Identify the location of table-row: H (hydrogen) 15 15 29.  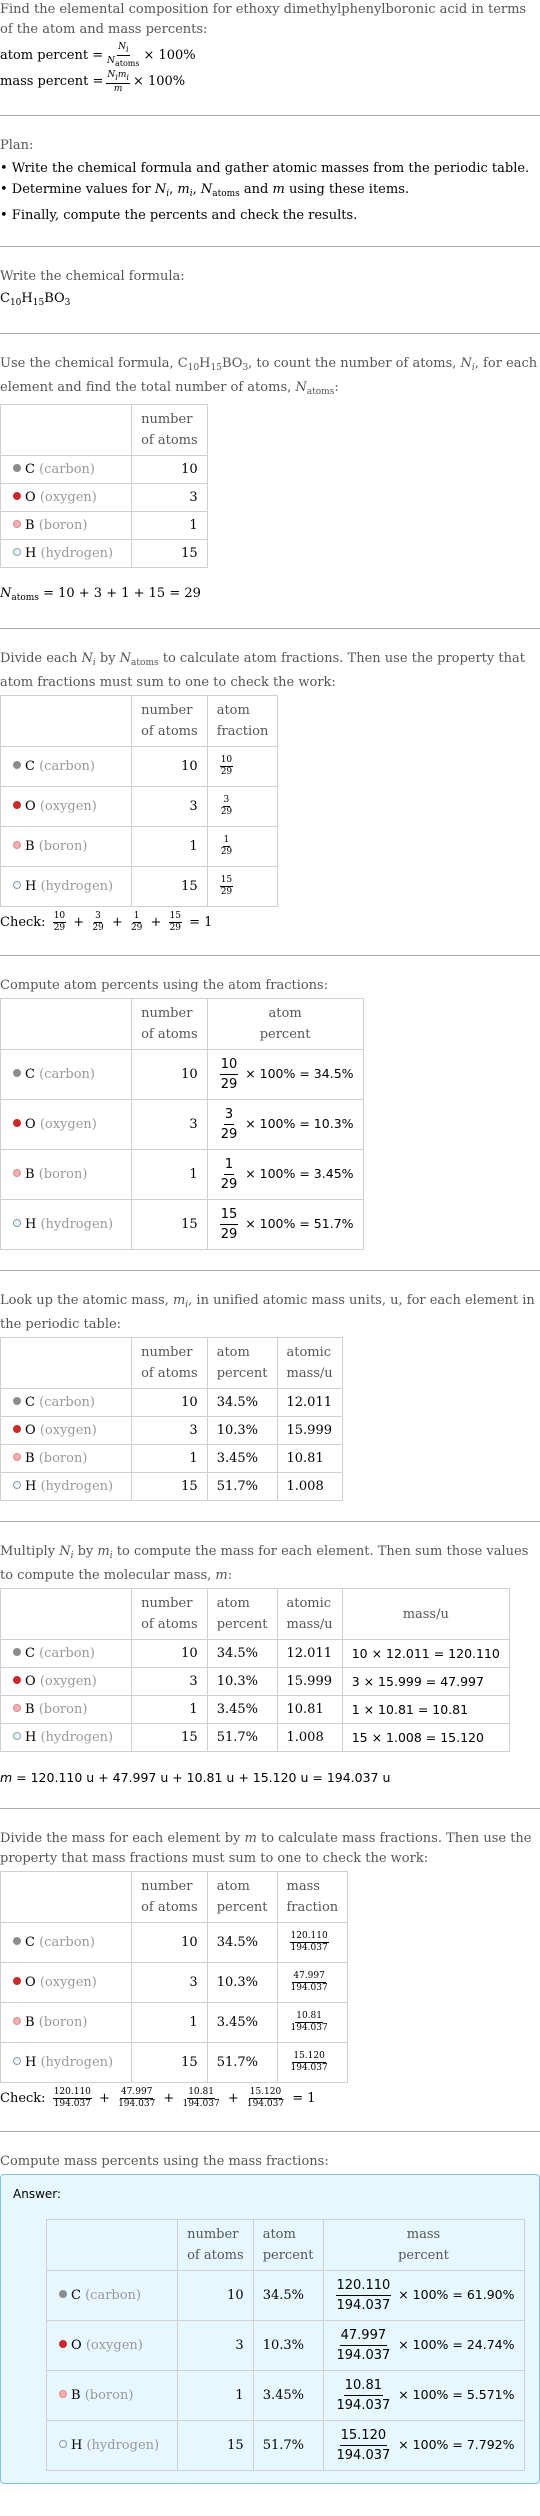
(139, 886).